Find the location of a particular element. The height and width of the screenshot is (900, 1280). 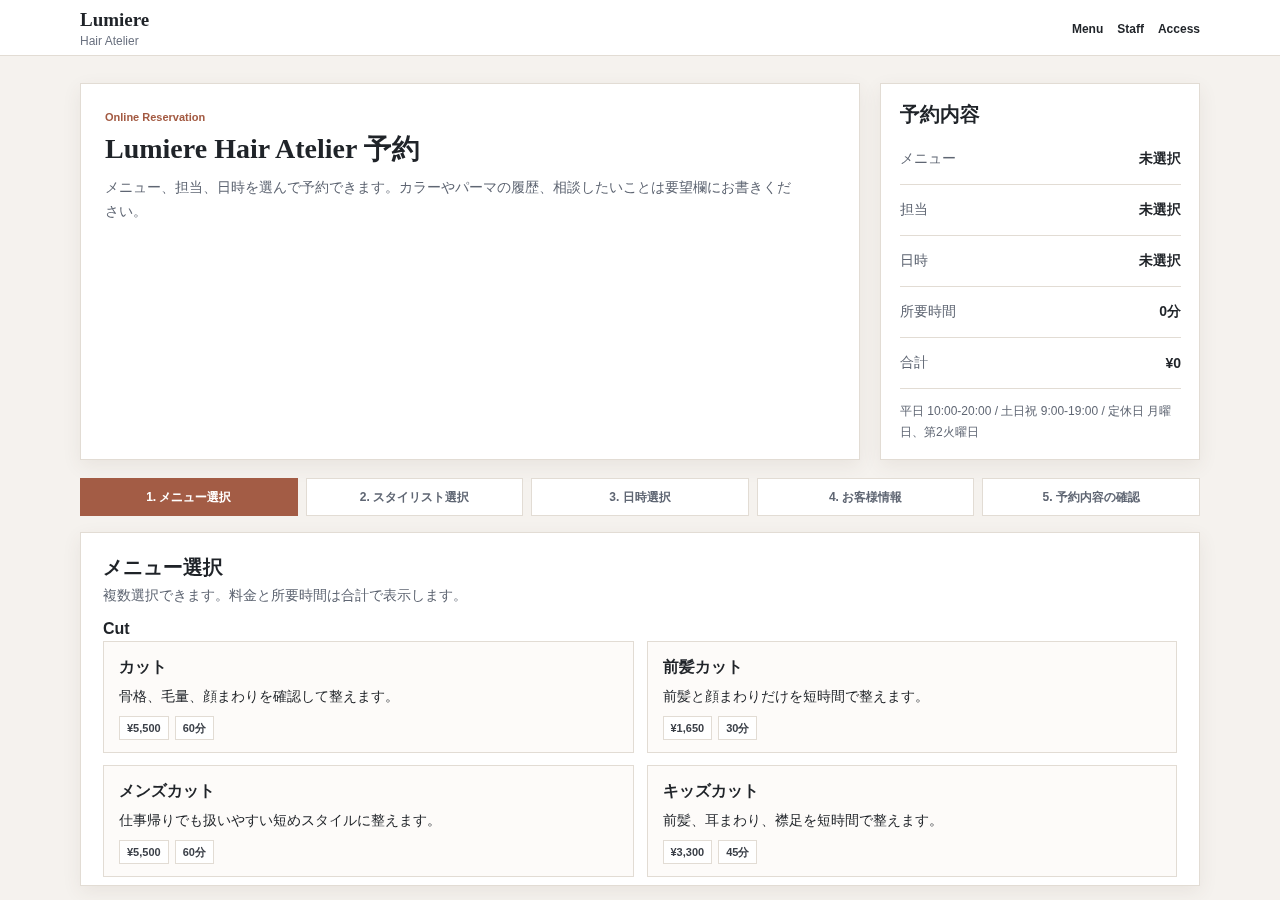

summary-label: 合計 is located at coordinates (914, 363).